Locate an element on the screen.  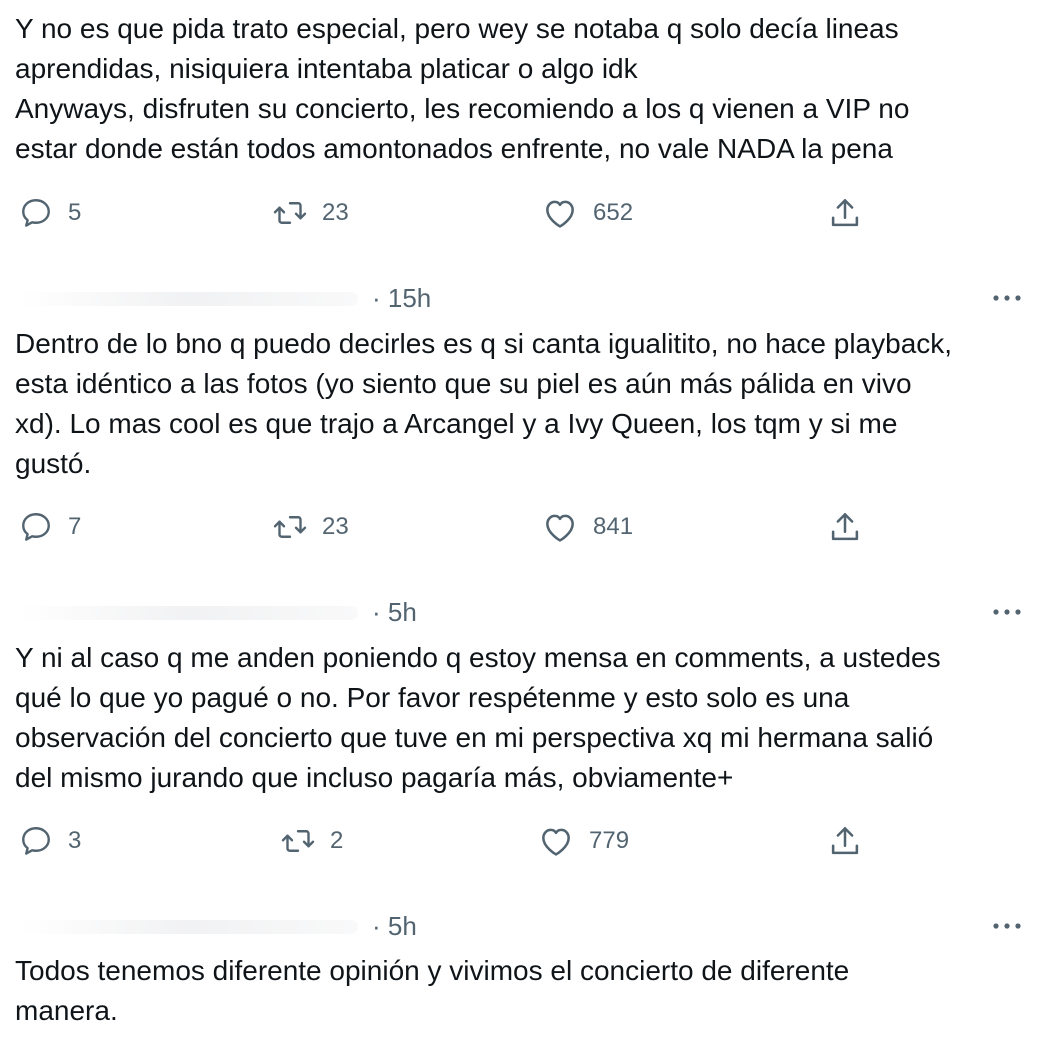
like-count: 652 is located at coordinates (613, 212).